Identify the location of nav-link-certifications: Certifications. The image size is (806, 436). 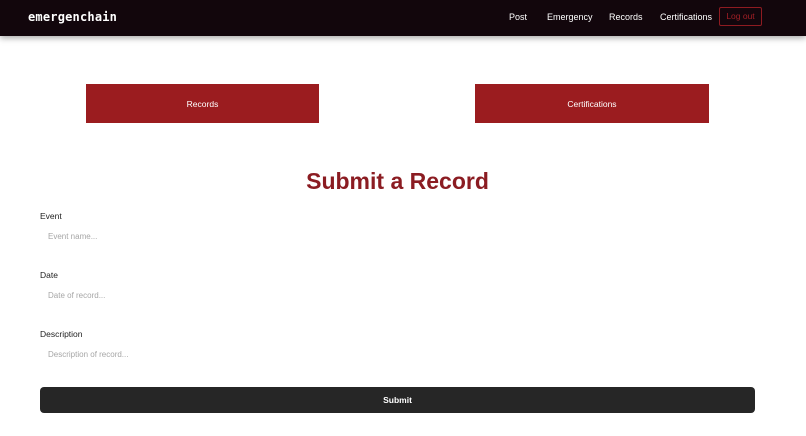
(686, 17).